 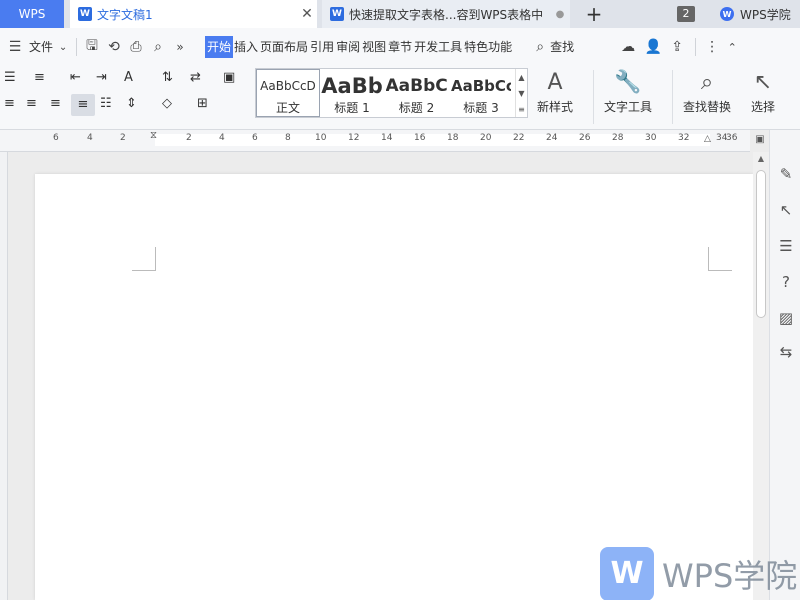 What do you see at coordinates (784, 365) in the screenshot?
I see `right-sidebar: ✎ ↖ ☰ ? ▨ ⇆` at bounding box center [784, 365].